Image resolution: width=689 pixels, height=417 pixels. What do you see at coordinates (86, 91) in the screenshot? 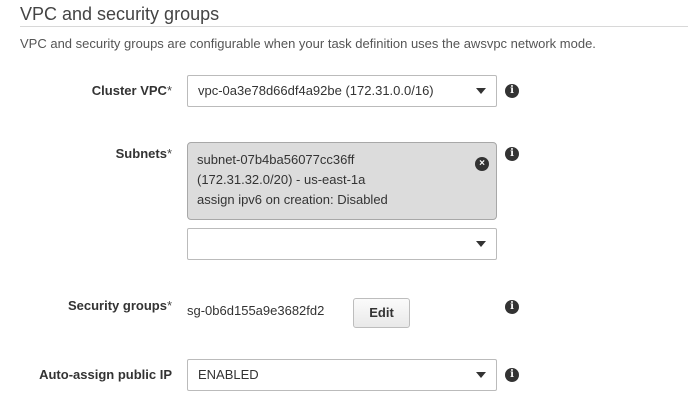
I see `cluster-vpc-label: Cluster VPC*` at bounding box center [86, 91].